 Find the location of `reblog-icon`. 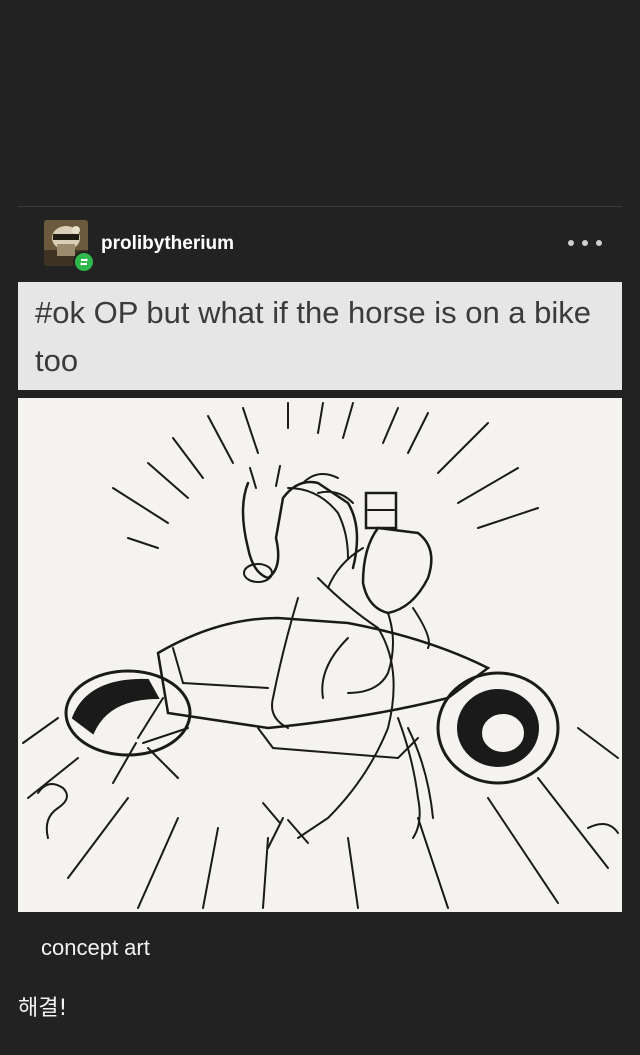

reblog-icon is located at coordinates (84, 262).